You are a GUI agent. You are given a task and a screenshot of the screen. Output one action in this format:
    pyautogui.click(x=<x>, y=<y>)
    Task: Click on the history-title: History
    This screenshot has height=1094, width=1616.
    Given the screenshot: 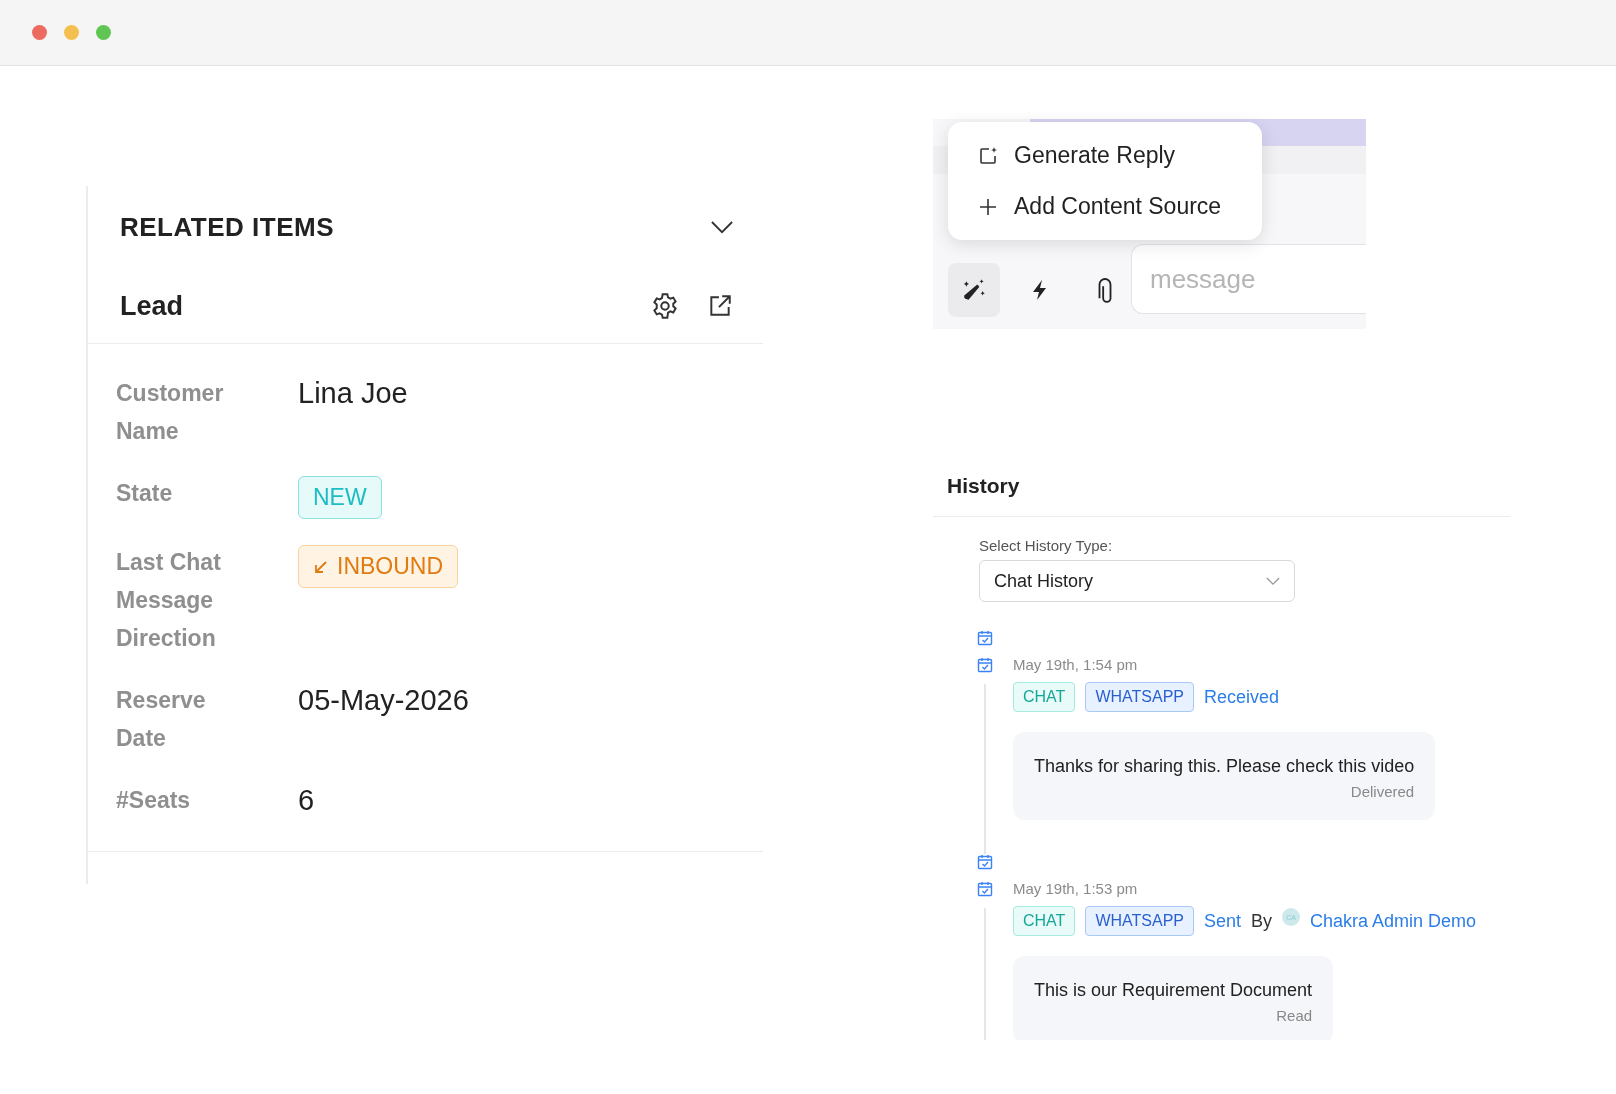 What is the action you would take?
    pyautogui.click(x=1221, y=495)
    